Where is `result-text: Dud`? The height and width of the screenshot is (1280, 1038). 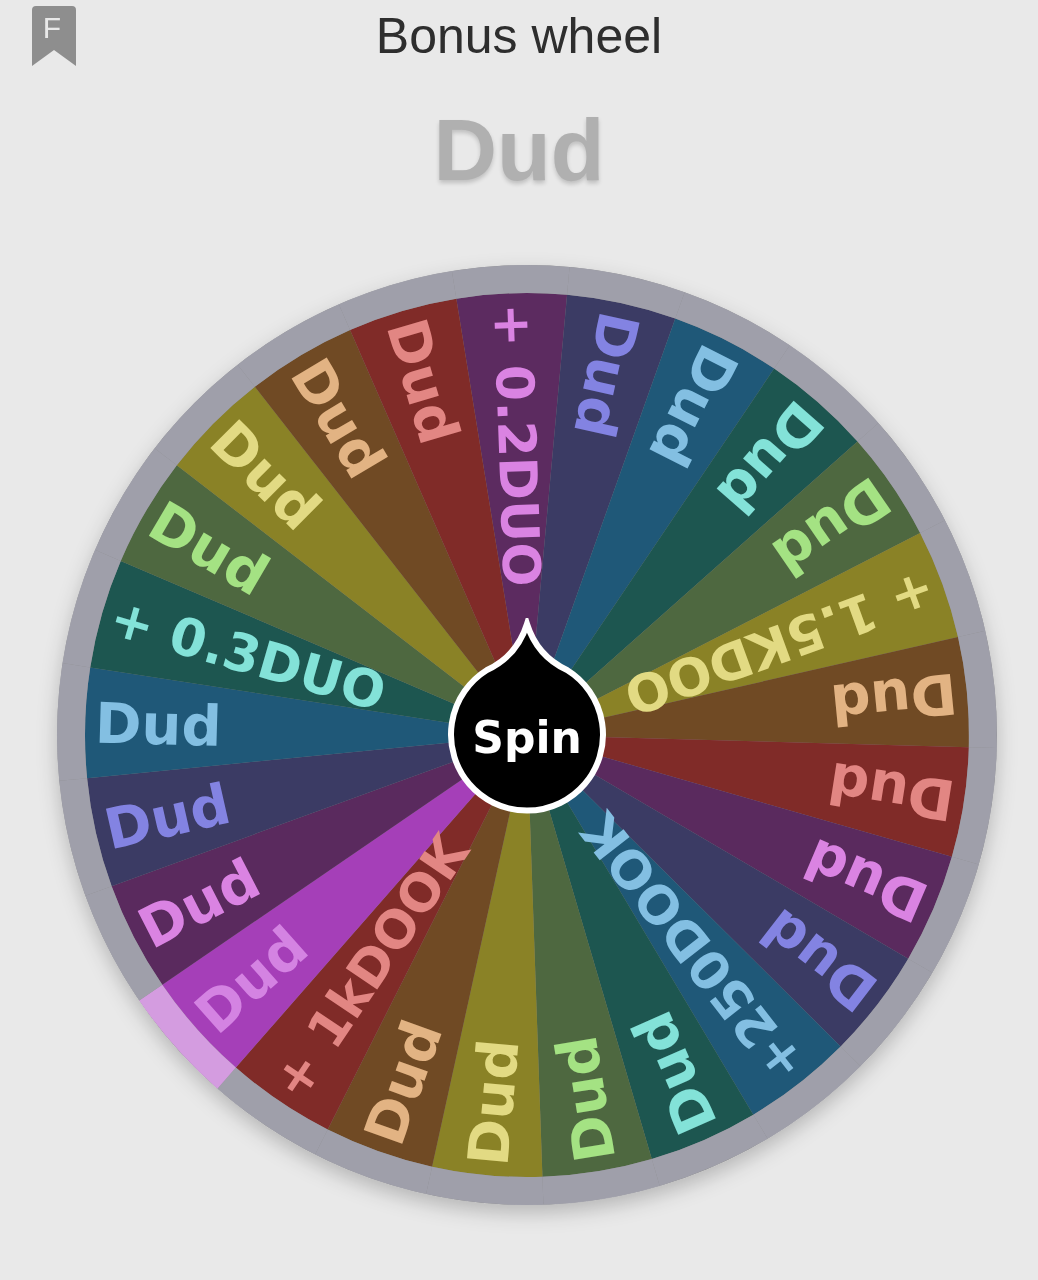
result-text: Dud is located at coordinates (519, 150).